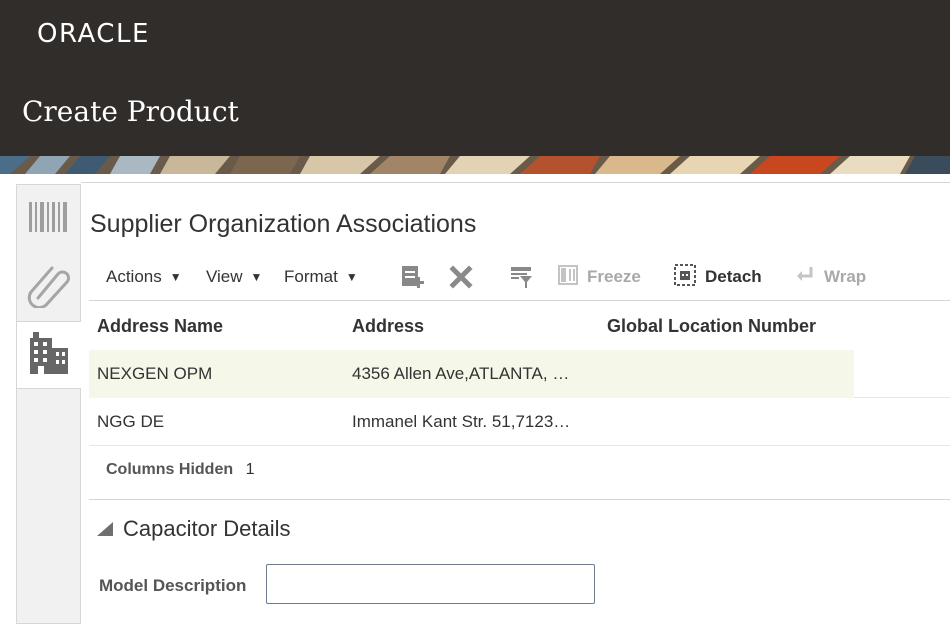 Image resolution: width=950 pixels, height=634 pixels. I want to click on tab-barcode, so click(48, 219).